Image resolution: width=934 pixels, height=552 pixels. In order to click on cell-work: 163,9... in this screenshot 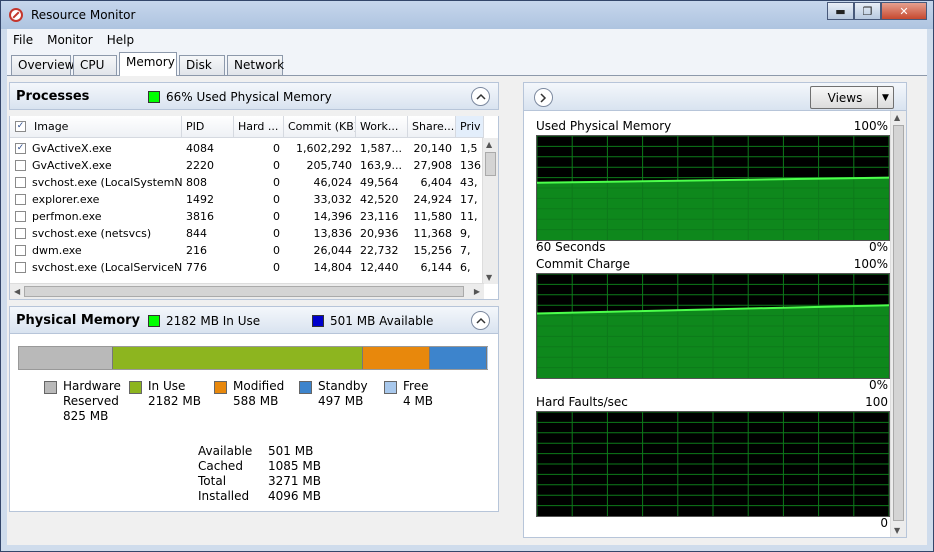, I will do `click(381, 165)`.